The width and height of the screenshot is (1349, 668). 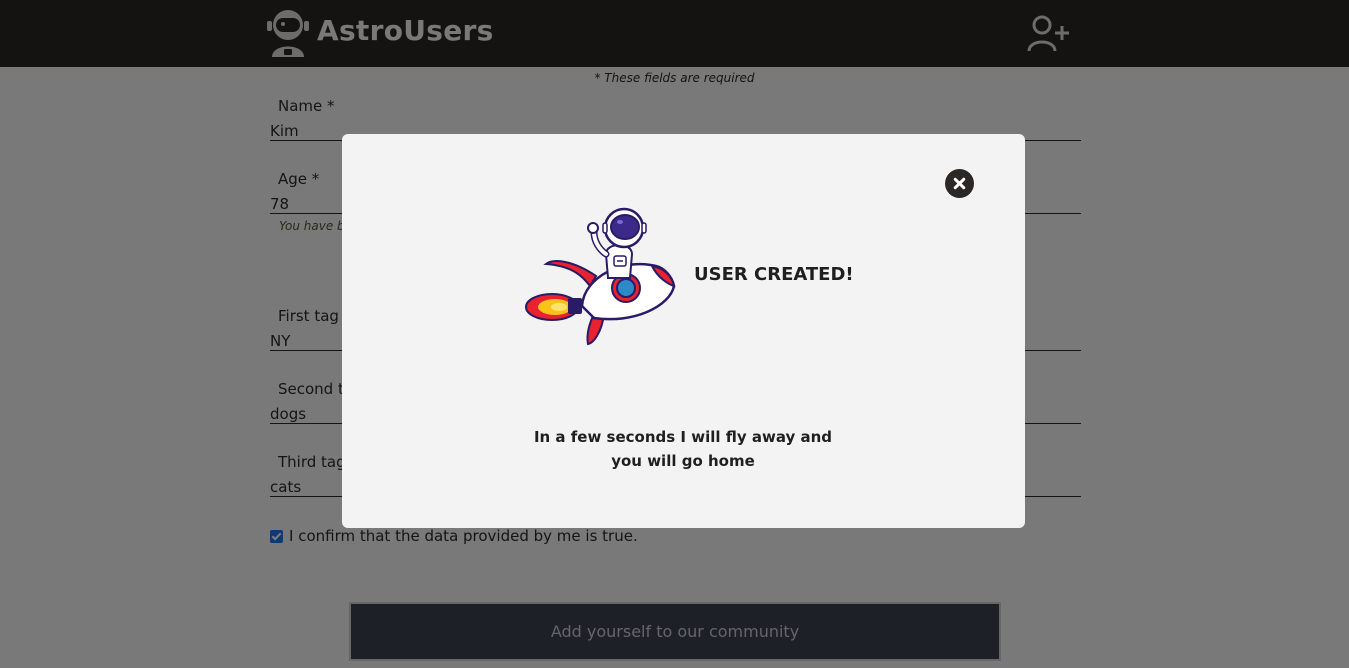 What do you see at coordinates (600, 276) in the screenshot?
I see `astronaut-rocket-illustration` at bounding box center [600, 276].